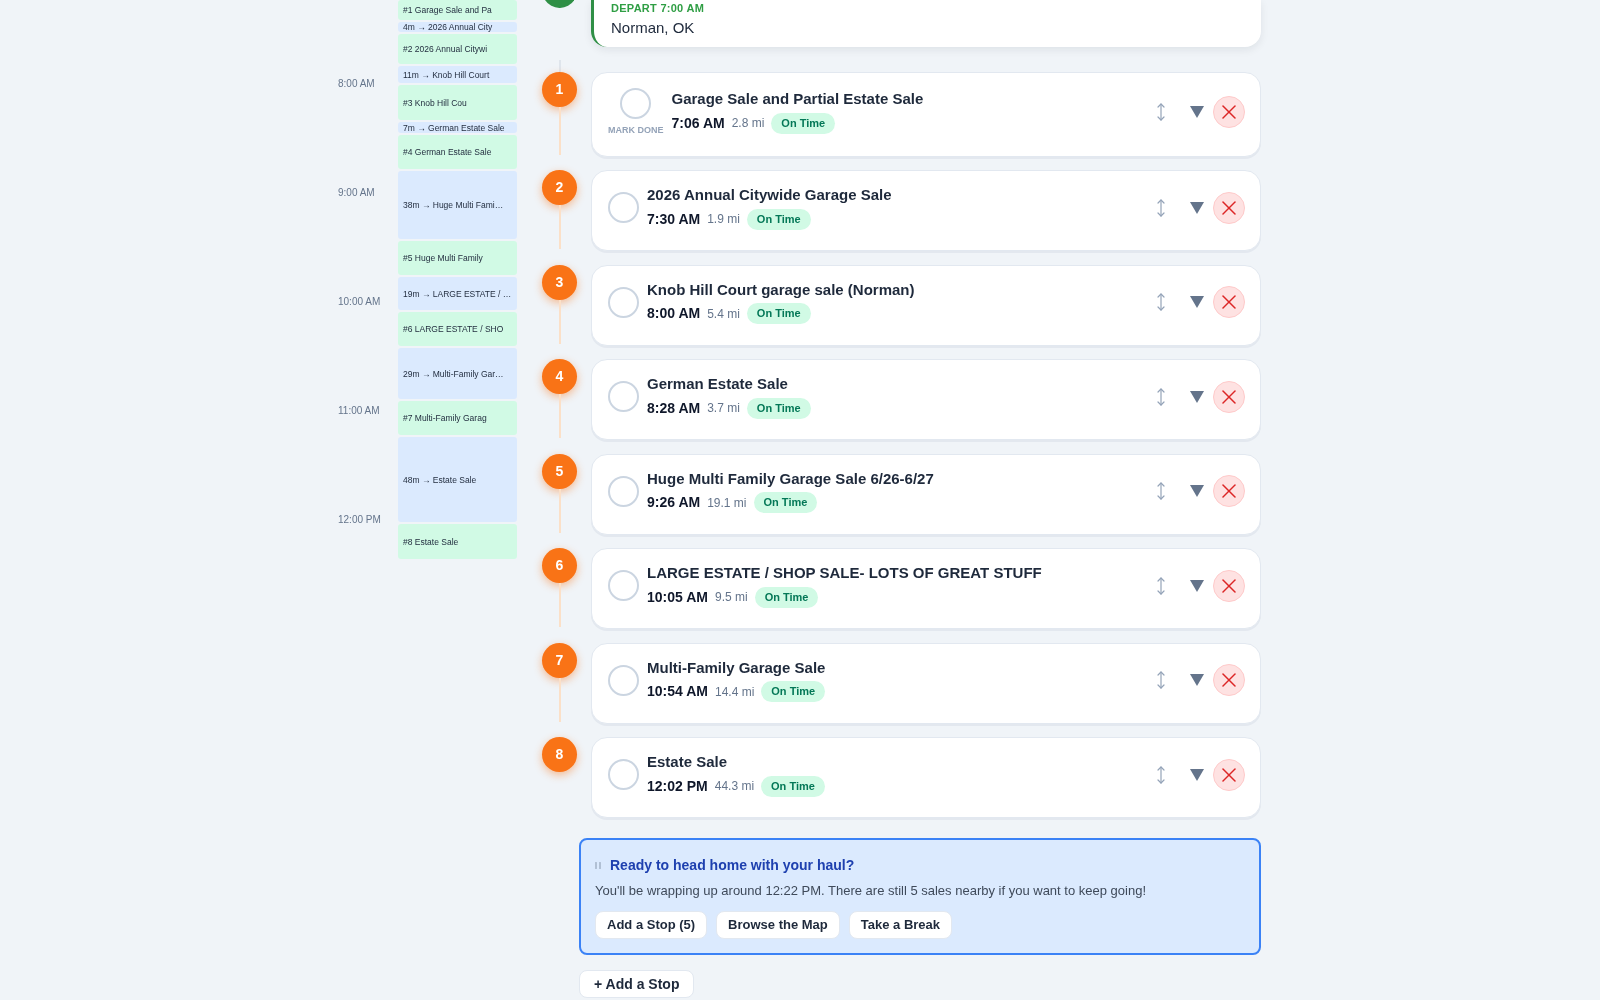 This screenshot has height=1000, width=1600. Describe the element at coordinates (748, 123) in the screenshot. I see `distance-label: 2.8 mi` at that location.